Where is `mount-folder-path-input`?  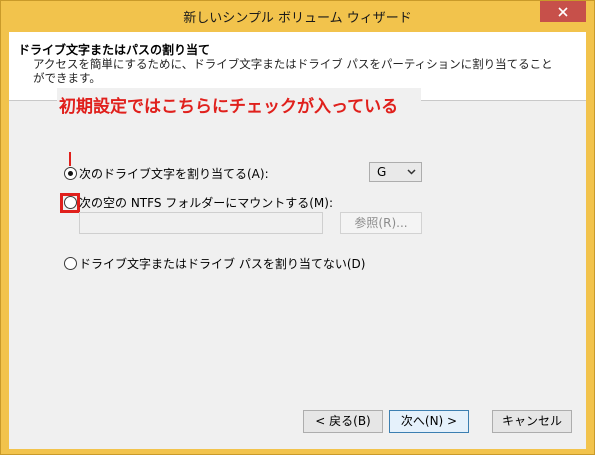
mount-folder-path-input is located at coordinates (201, 223).